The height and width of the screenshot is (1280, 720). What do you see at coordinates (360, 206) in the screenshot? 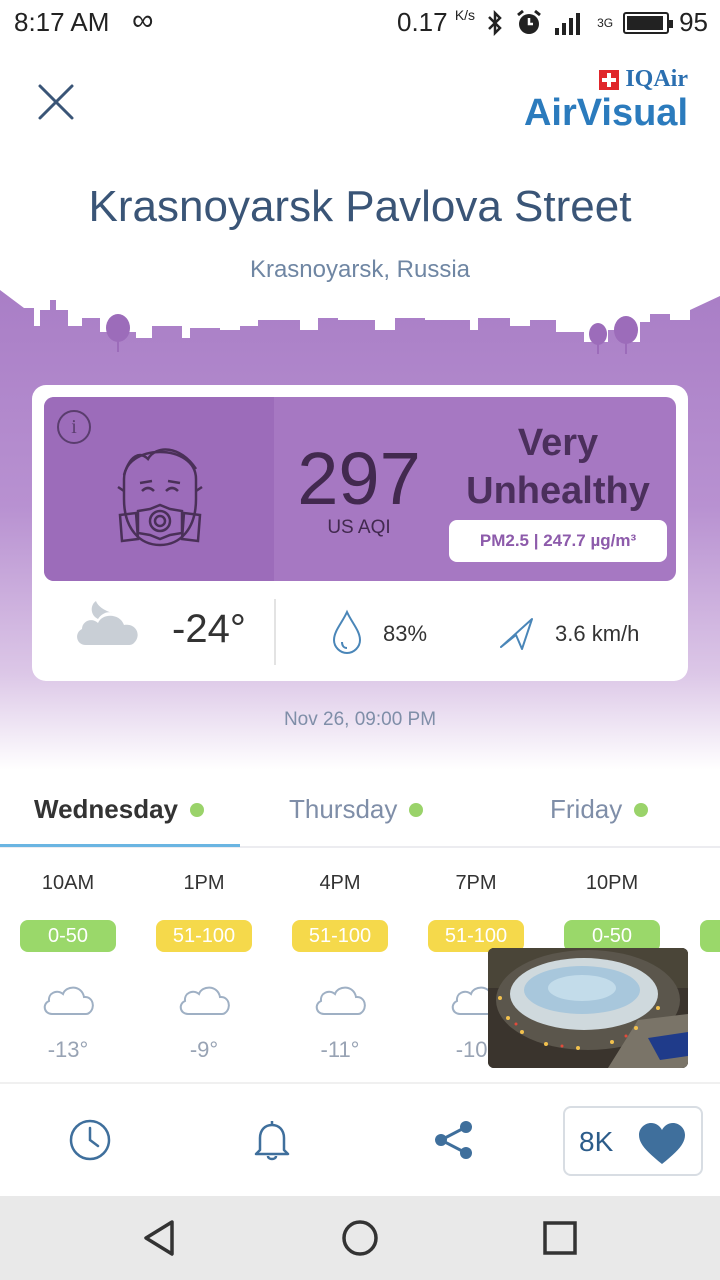
I see `station-name: Krasnoyarsk Pavlova Street` at bounding box center [360, 206].